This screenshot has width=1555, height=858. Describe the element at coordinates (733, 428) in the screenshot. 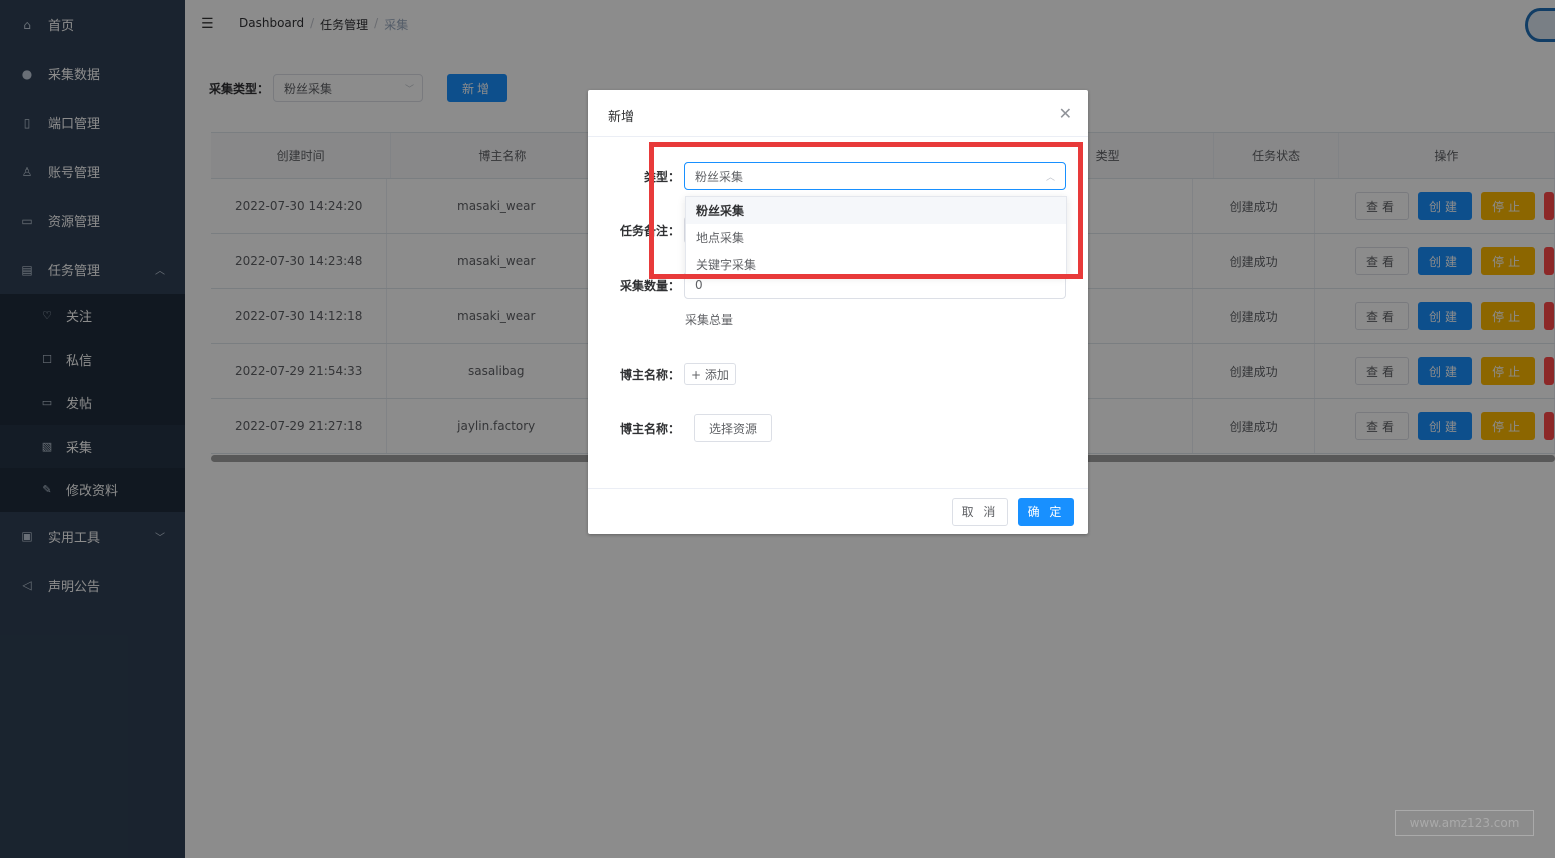

I see `choose-resource-button: 选择资源` at that location.